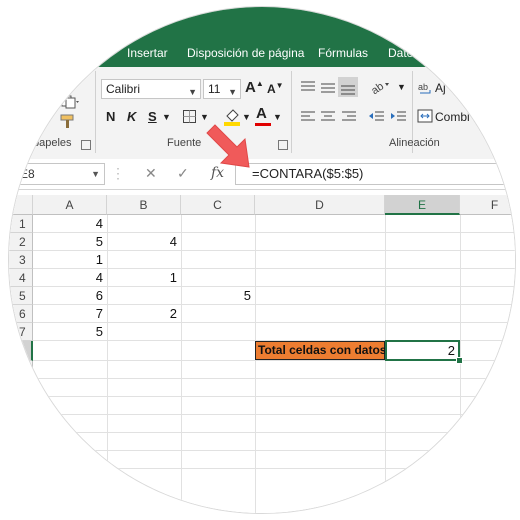 This screenshot has height=520, width=520. What do you see at coordinates (217, 173) in the screenshot?
I see `insert-function-button: fx` at bounding box center [217, 173].